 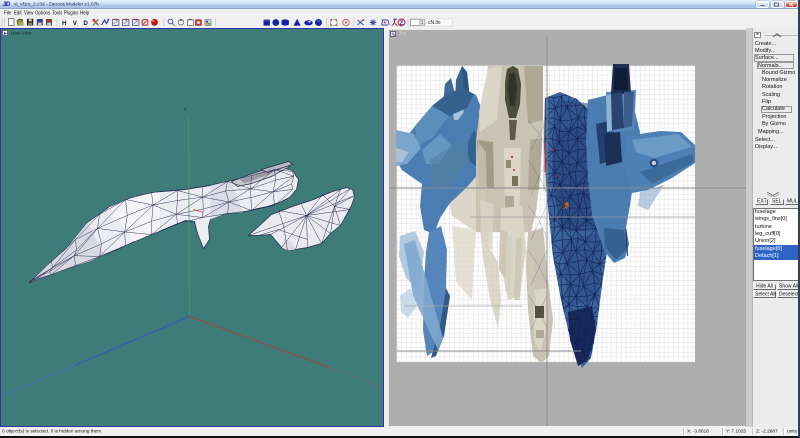 What do you see at coordinates (64, 23) in the screenshot?
I see `svg-text: H` at bounding box center [64, 23].